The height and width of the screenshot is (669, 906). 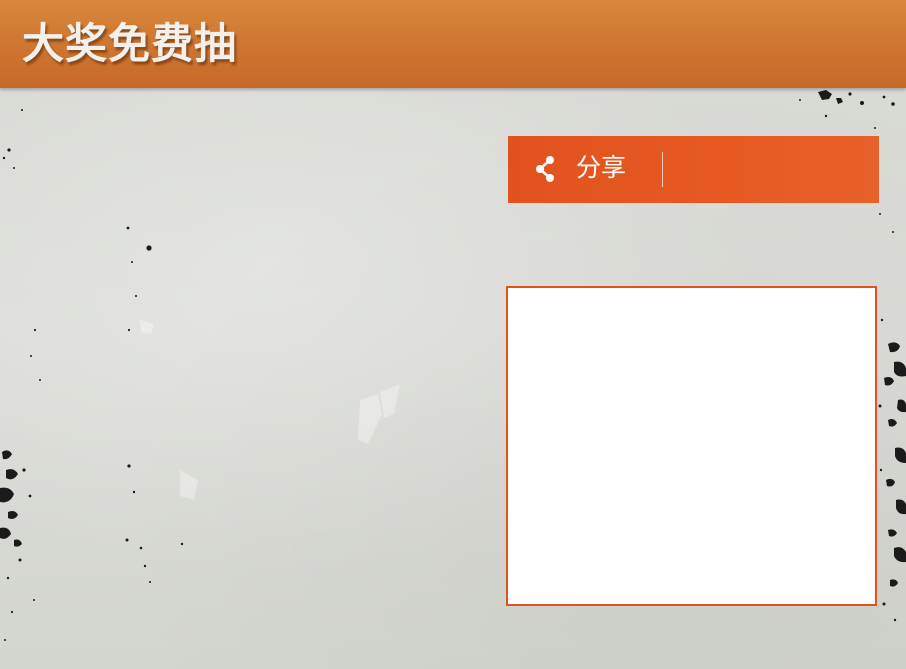 What do you see at coordinates (130, 43) in the screenshot?
I see `page-title: 大奖免费抽` at bounding box center [130, 43].